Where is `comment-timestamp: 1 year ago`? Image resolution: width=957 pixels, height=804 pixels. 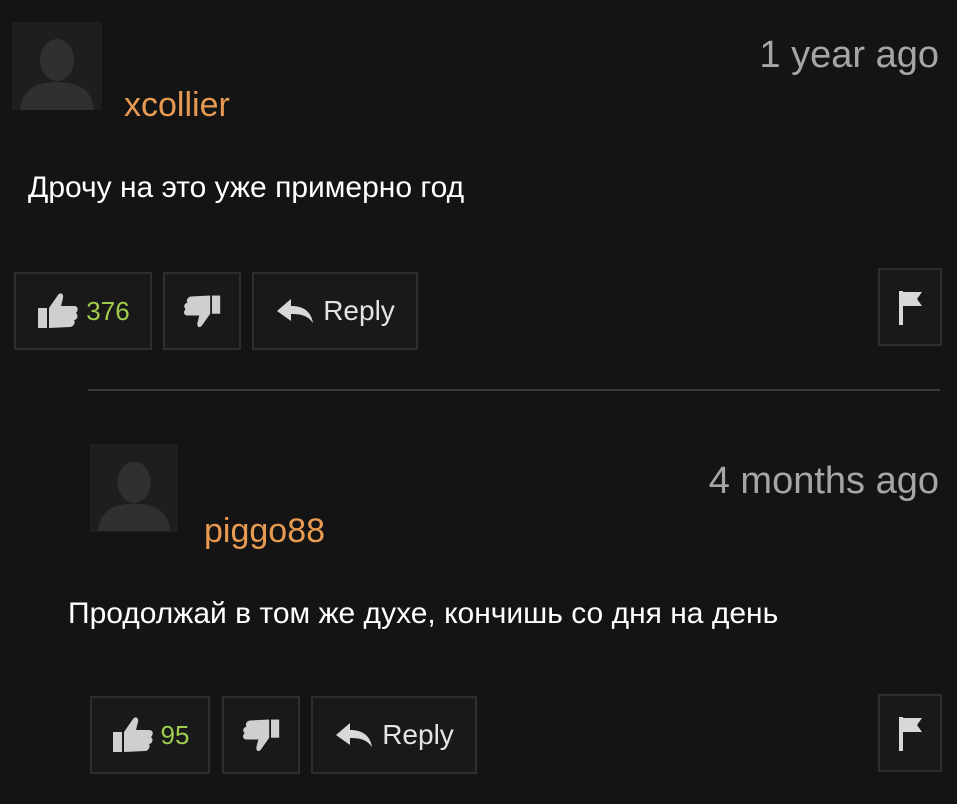
comment-timestamp: 1 year ago is located at coordinates (849, 55).